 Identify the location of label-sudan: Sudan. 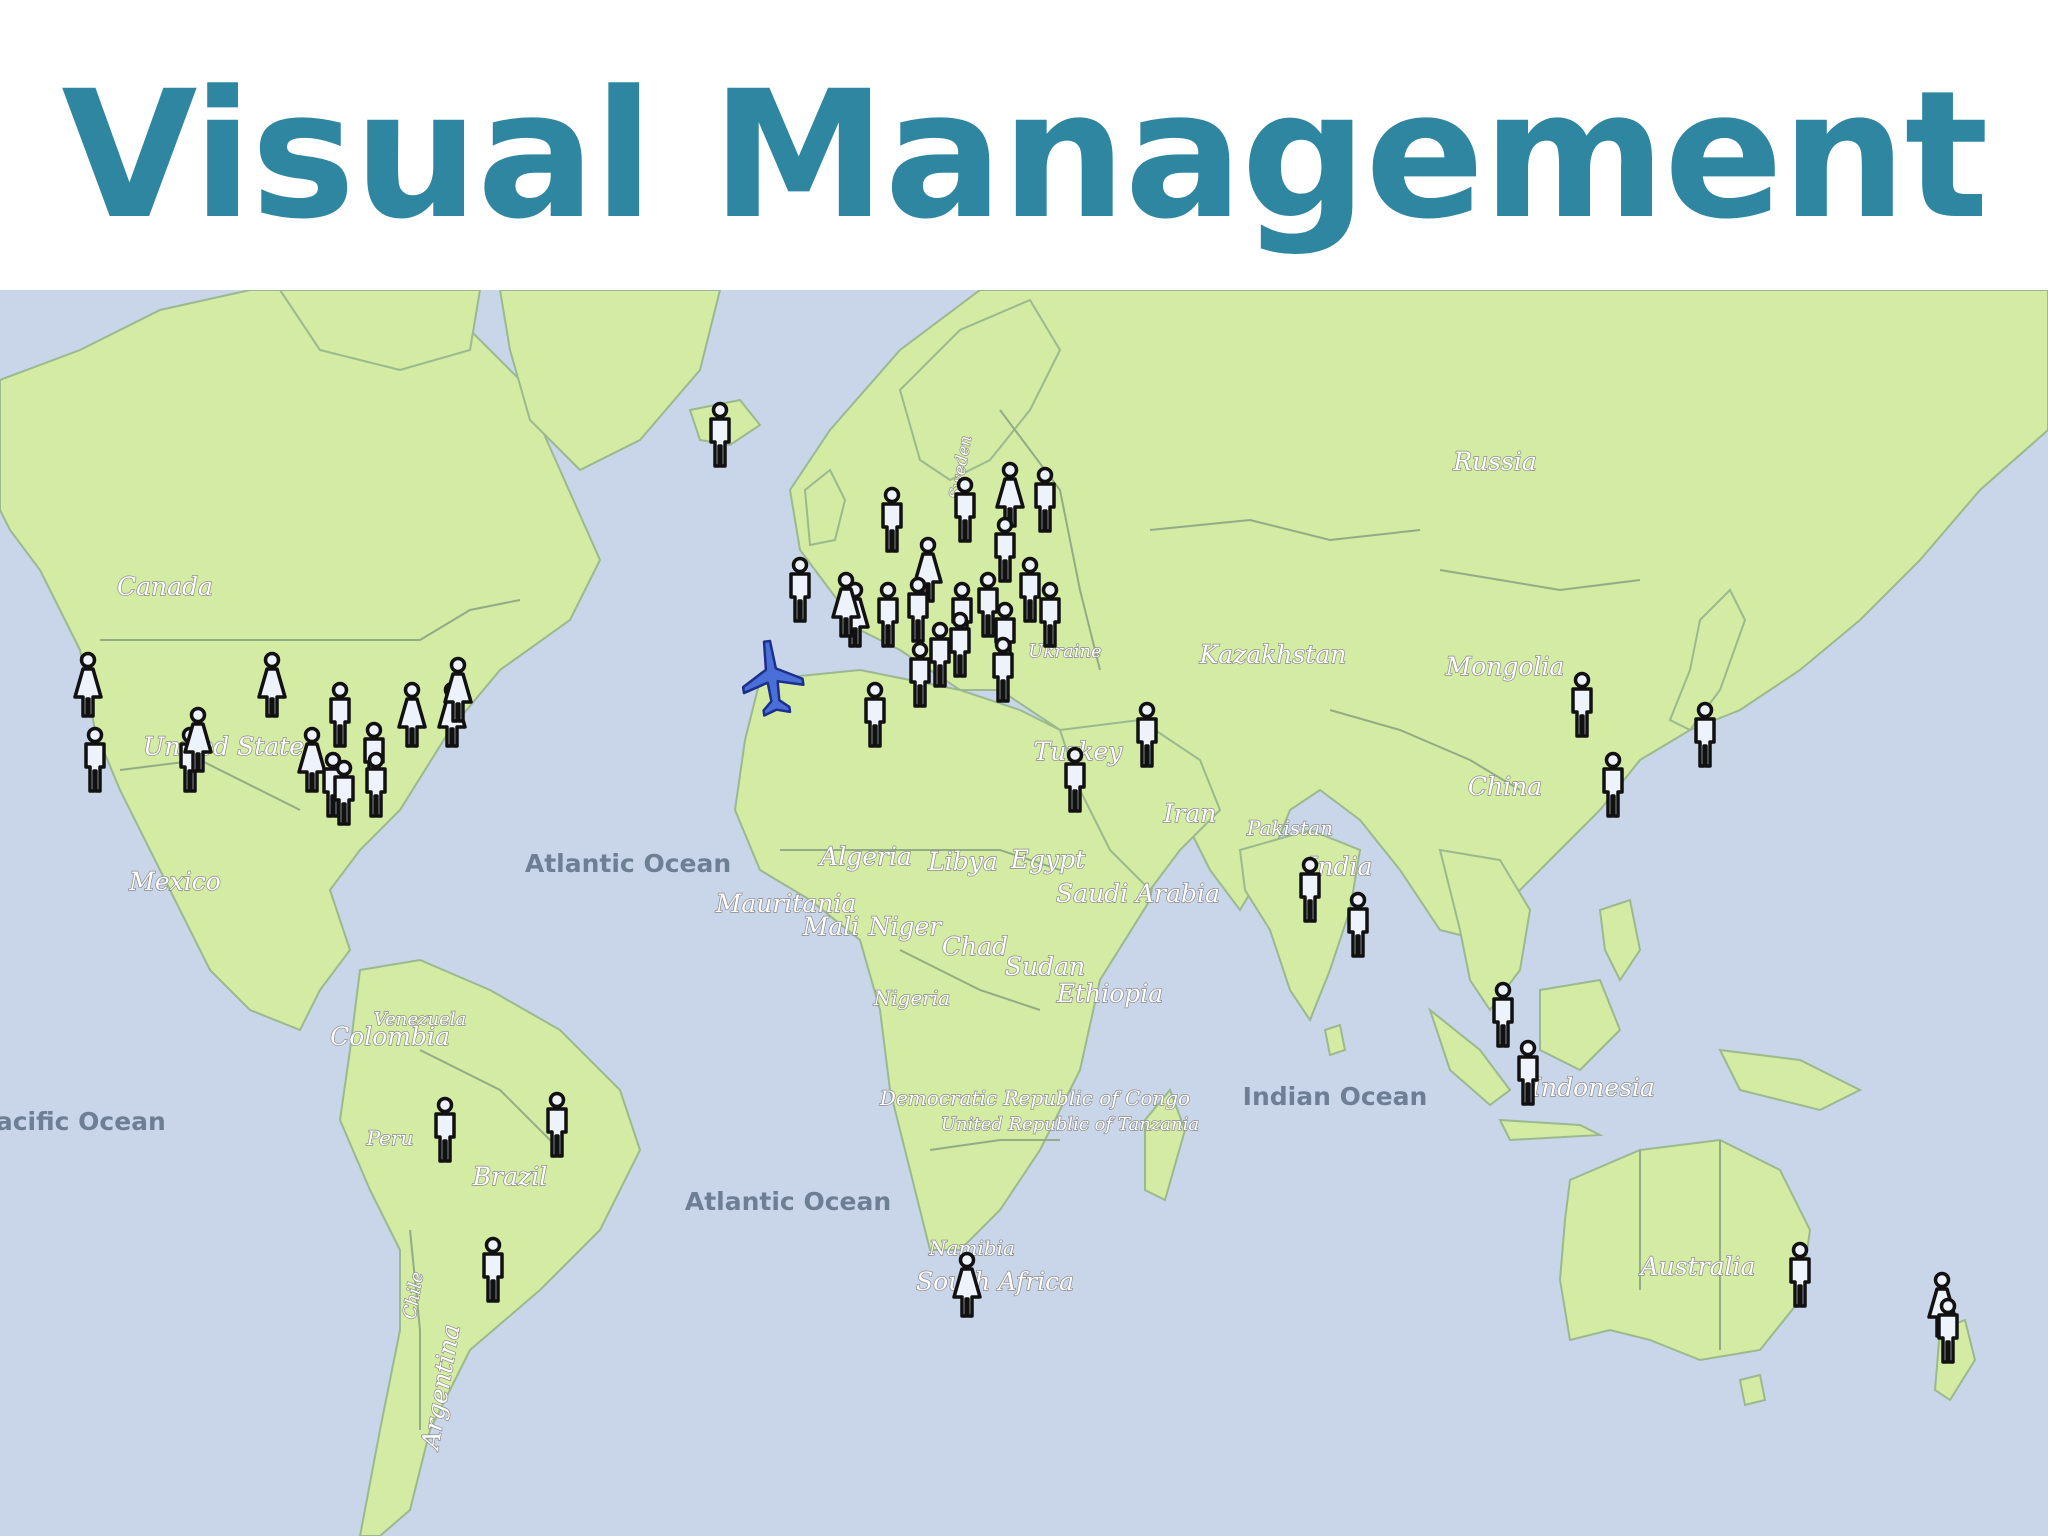
(1045, 966).